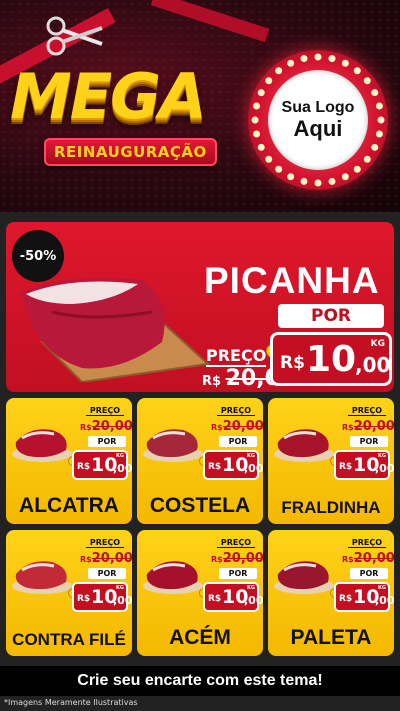  What do you see at coordinates (74, 36) in the screenshot?
I see `scissors-icon` at bounding box center [74, 36].